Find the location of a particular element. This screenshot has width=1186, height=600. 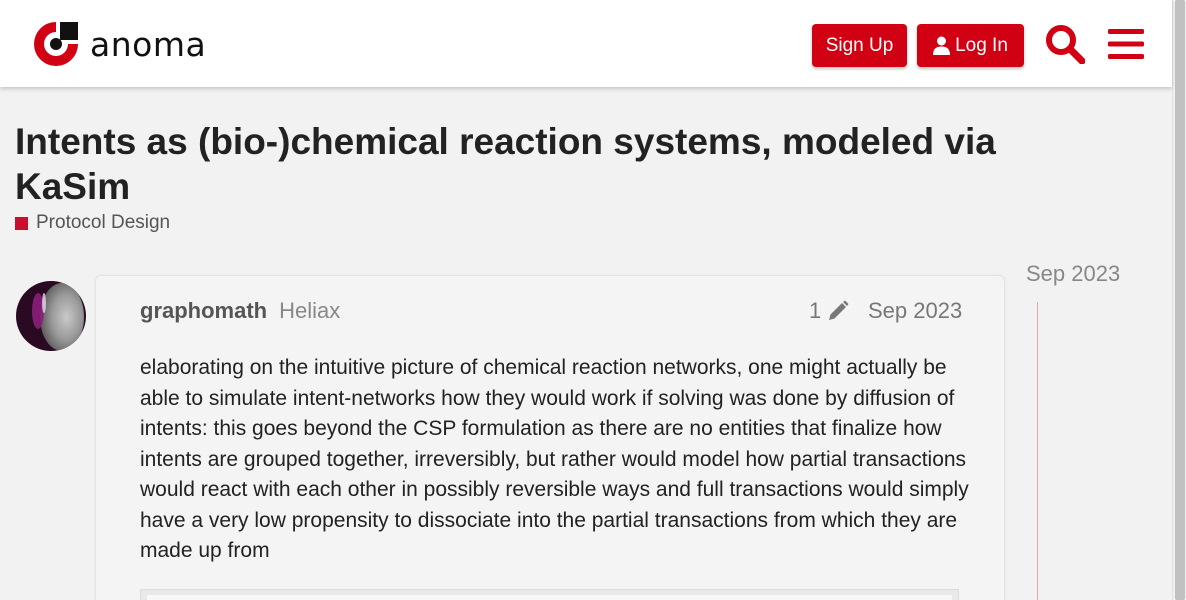

category-link: Protocol Design is located at coordinates (92, 223).